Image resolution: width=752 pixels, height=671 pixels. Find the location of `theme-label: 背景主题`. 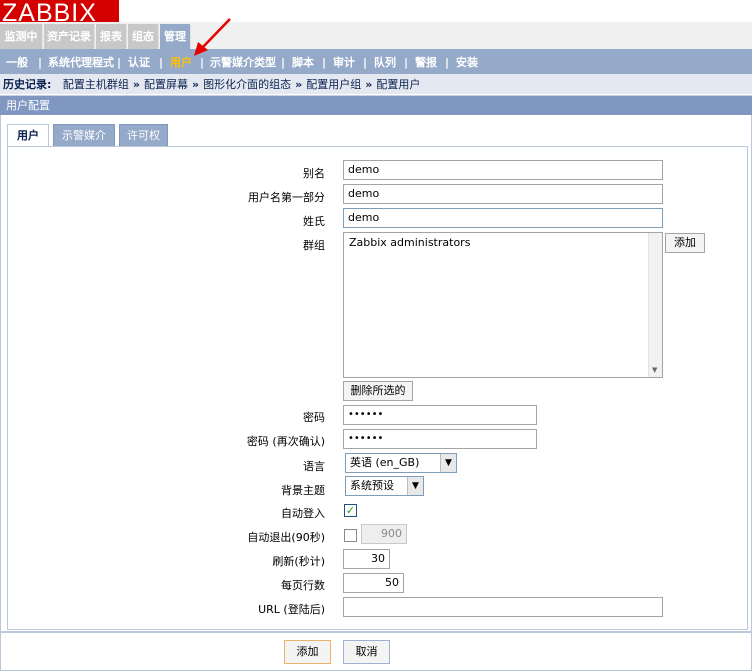

theme-label: 背景主题 is located at coordinates (303, 490).